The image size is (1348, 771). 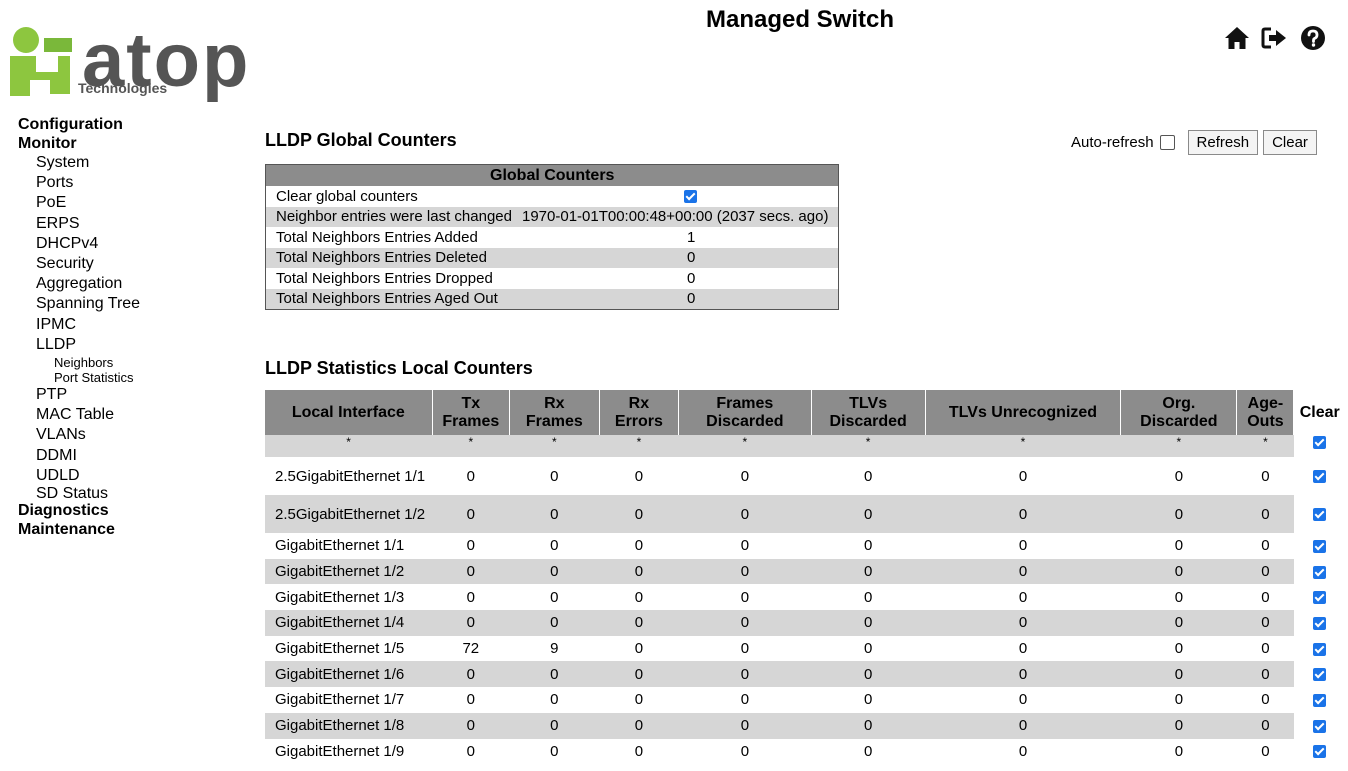 What do you see at coordinates (399, 368) in the screenshot?
I see `local-counters-title: LLDP Statistics Local Counters` at bounding box center [399, 368].